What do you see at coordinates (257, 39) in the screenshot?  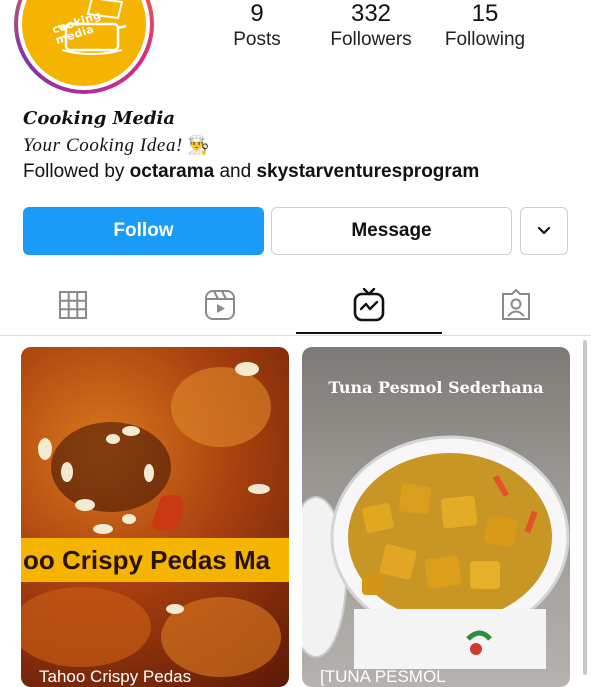 I see `stat-label: Posts` at bounding box center [257, 39].